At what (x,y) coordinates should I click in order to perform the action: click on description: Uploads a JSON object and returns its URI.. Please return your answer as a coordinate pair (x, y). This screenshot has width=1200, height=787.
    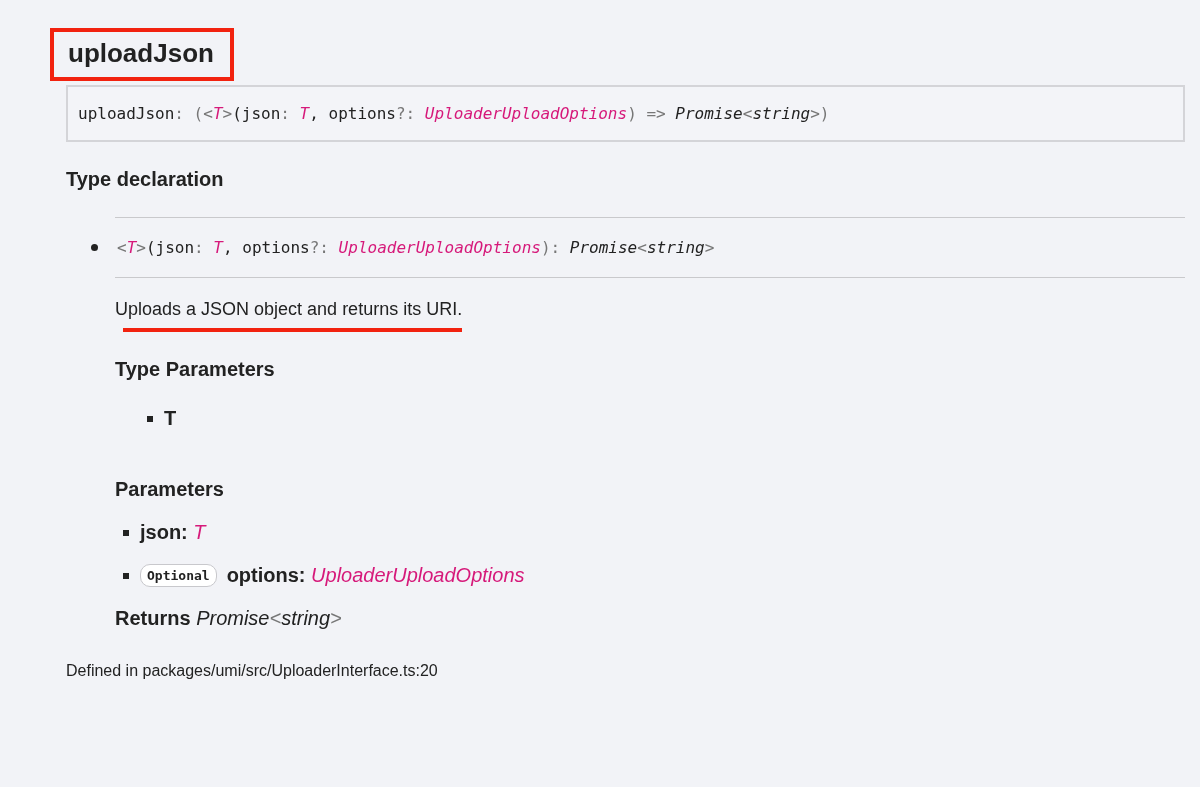
    Looking at the image, I should click on (289, 315).